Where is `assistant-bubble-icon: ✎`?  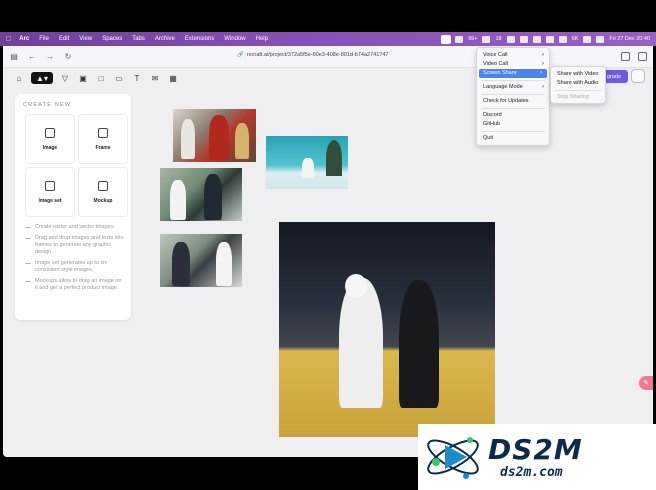 assistant-bubble-icon: ✎ is located at coordinates (646, 383).